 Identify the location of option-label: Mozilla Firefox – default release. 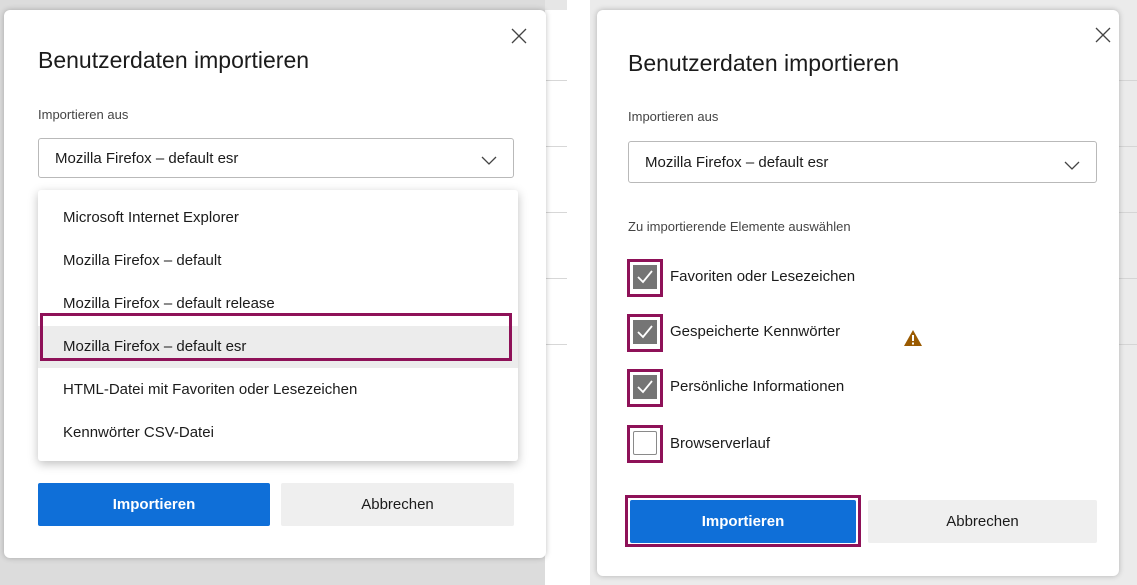
(169, 303).